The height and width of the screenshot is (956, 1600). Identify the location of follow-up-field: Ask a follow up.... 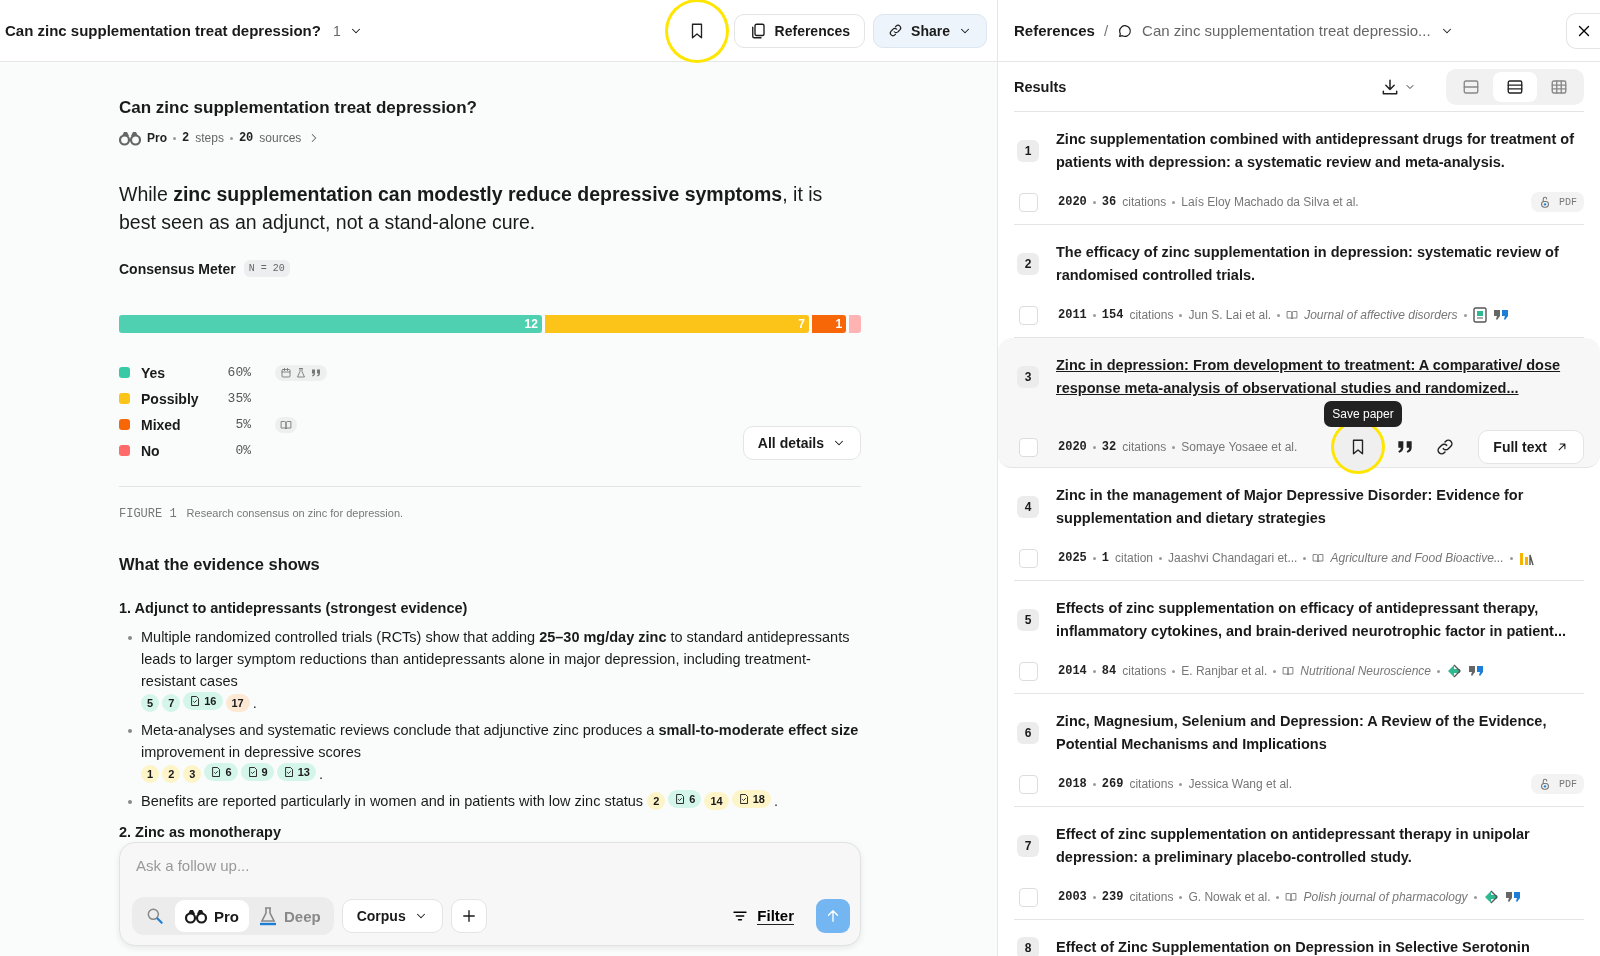
(491, 865).